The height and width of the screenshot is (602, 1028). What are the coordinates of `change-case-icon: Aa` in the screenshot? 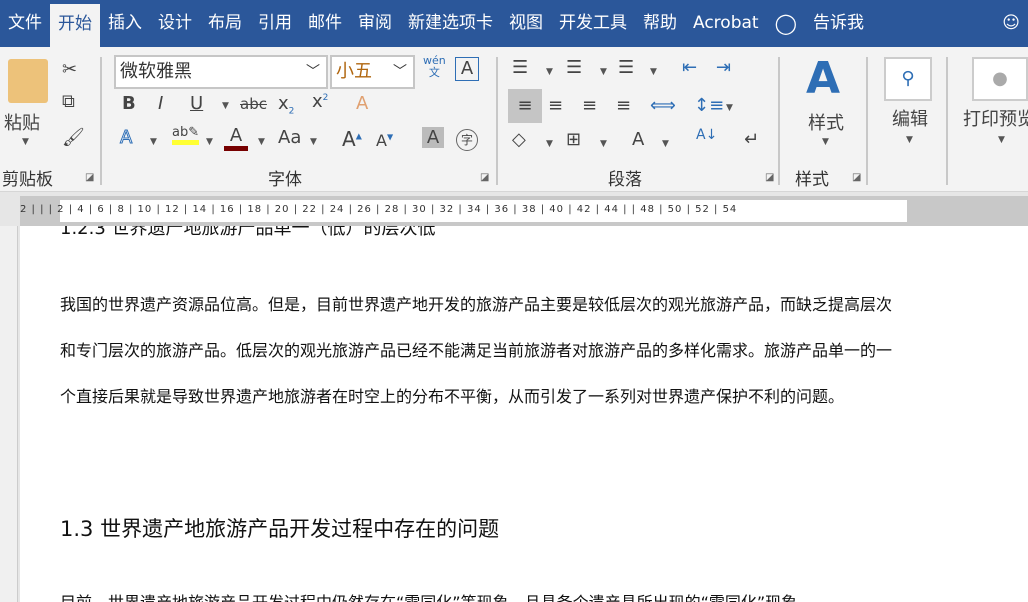 It's located at (289, 137).